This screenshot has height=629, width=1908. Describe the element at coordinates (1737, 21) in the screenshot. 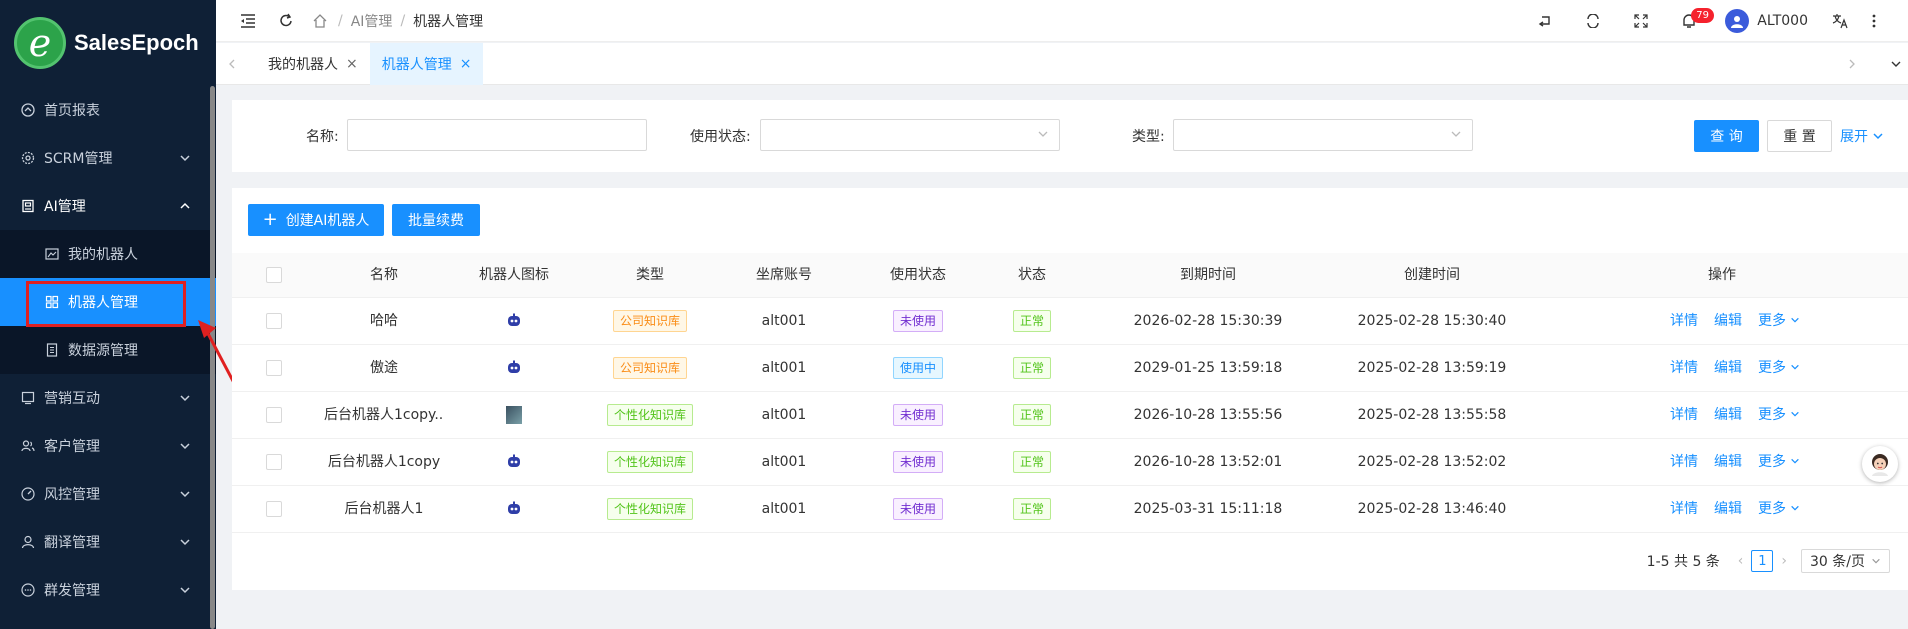

I see `avatar` at that location.